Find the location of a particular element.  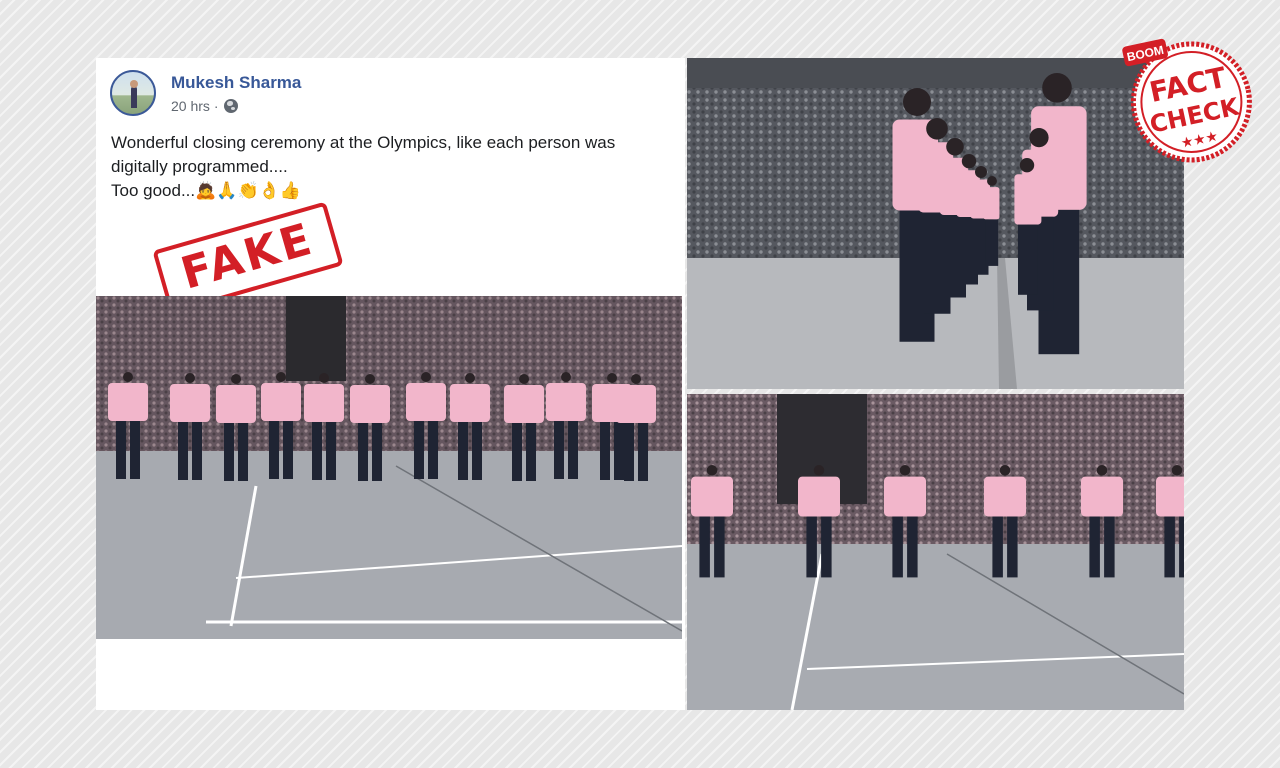

post-meta: 20 hrs · is located at coordinates (204, 106).